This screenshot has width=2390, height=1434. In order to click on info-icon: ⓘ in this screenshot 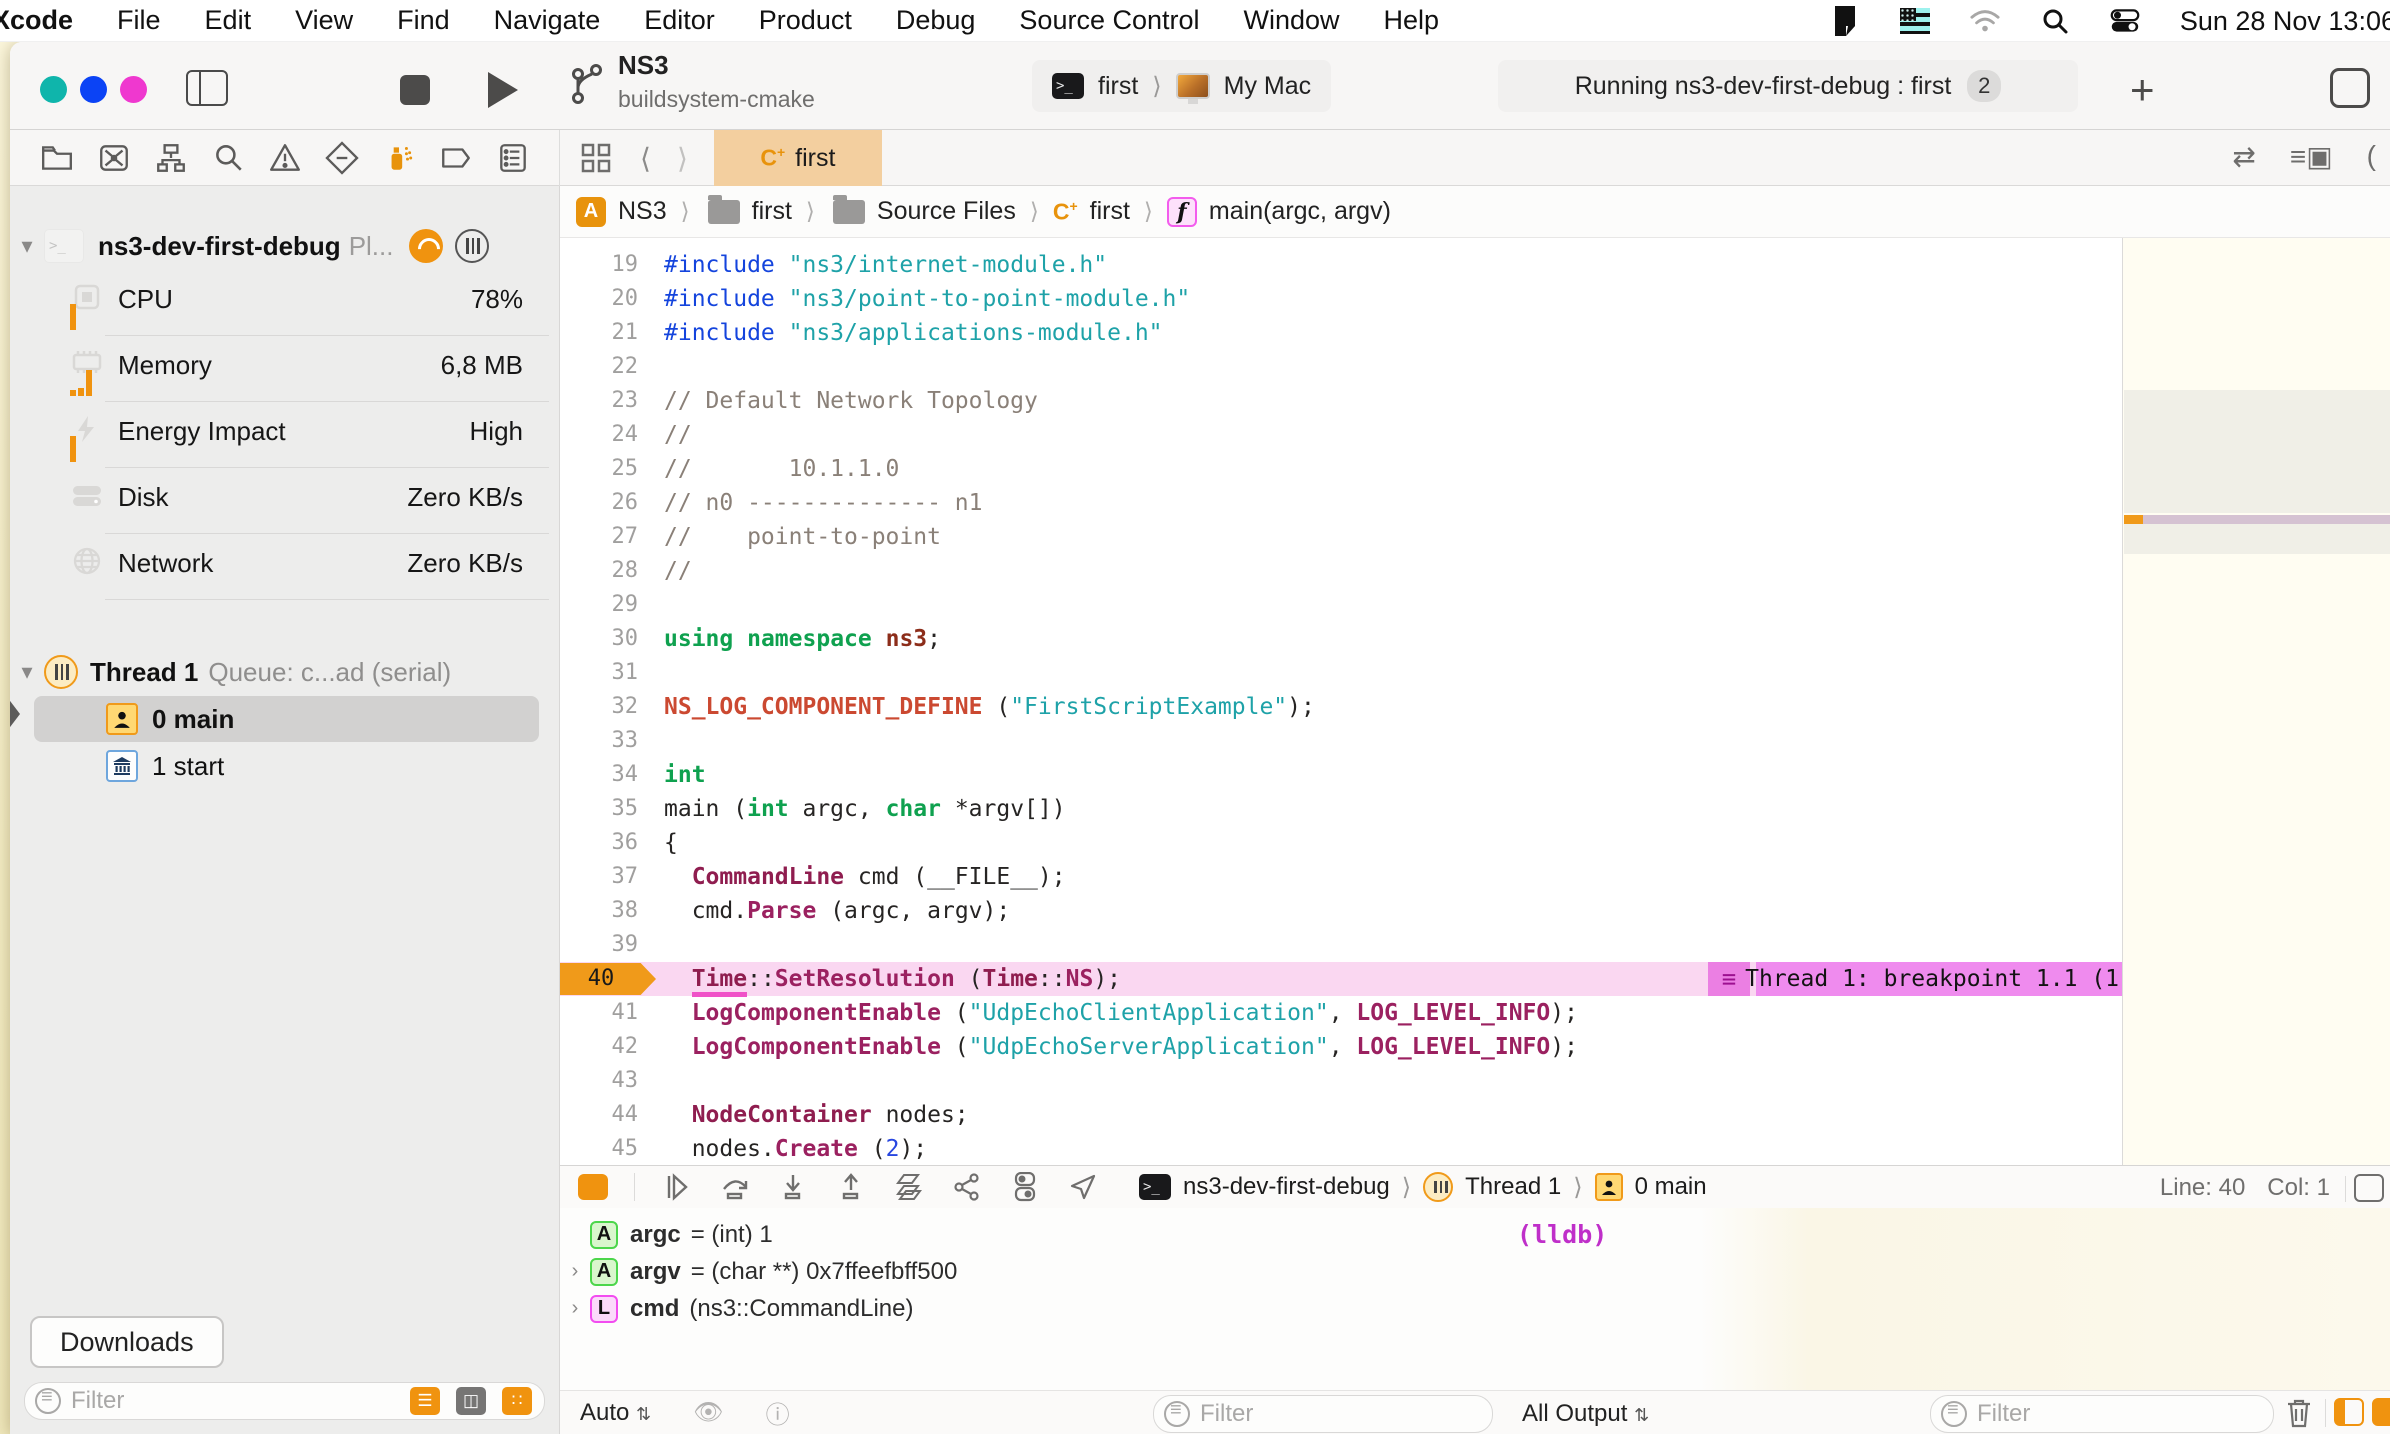, I will do `click(778, 1412)`.